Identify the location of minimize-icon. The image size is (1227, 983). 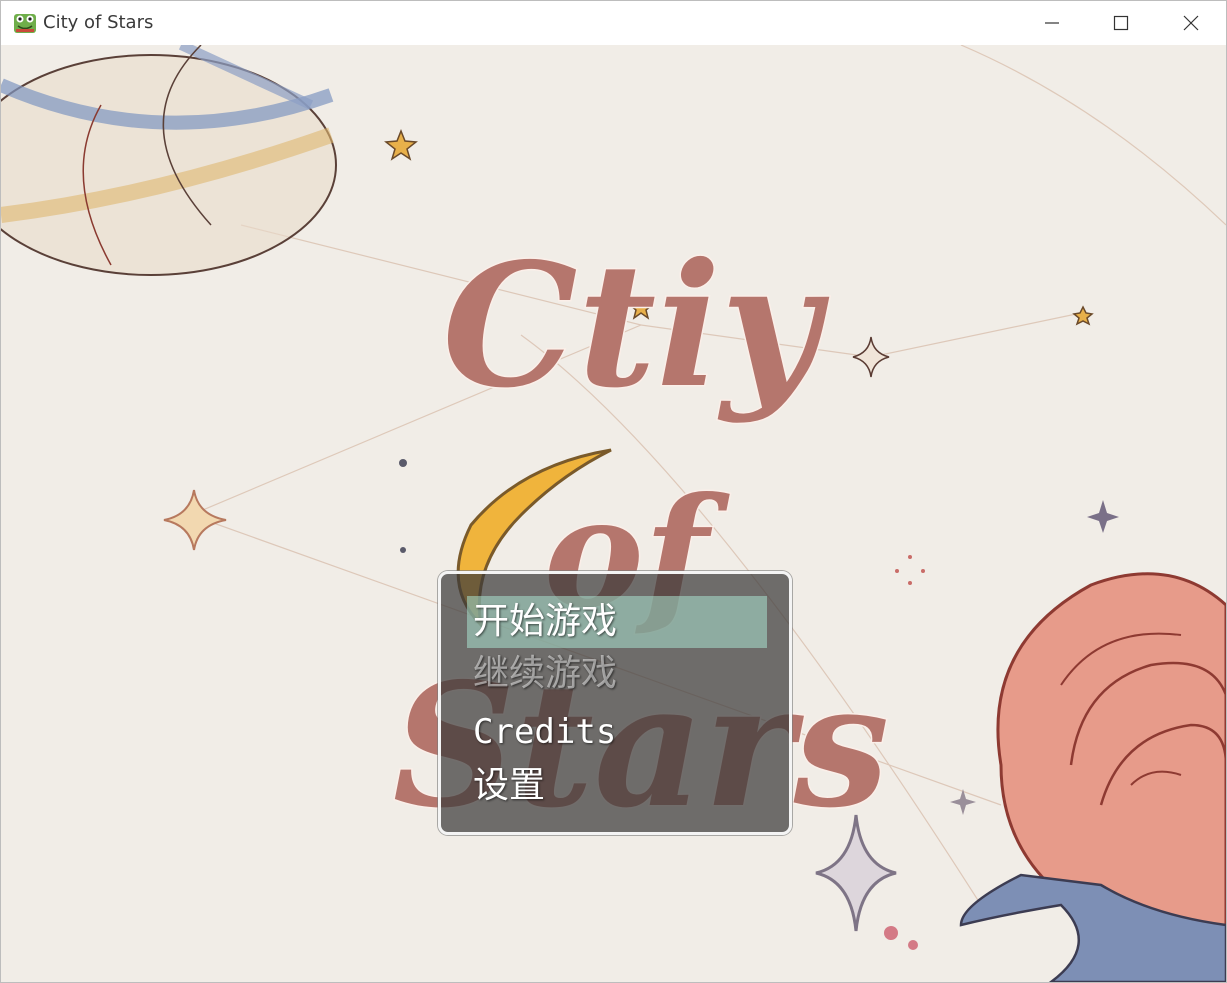
(1052, 23).